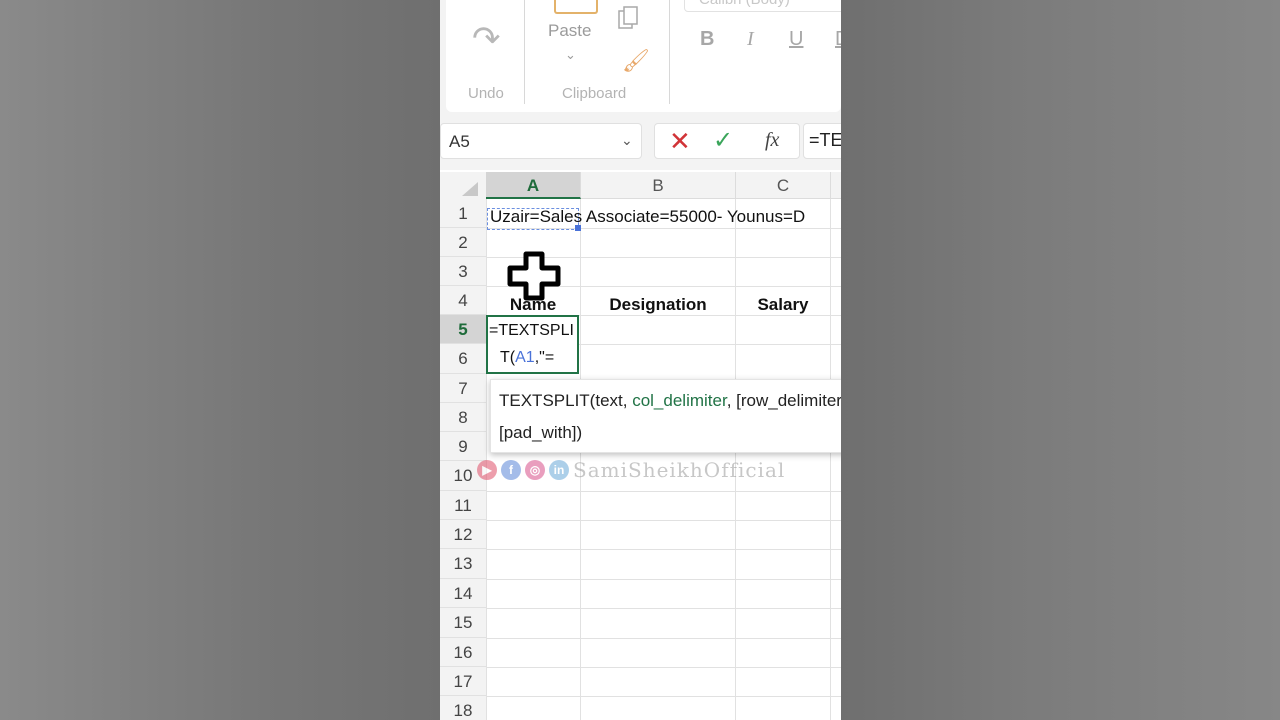  What do you see at coordinates (783, 400) in the screenshot?
I see `tooltip-remaining-args: , [row_delimiter]` at bounding box center [783, 400].